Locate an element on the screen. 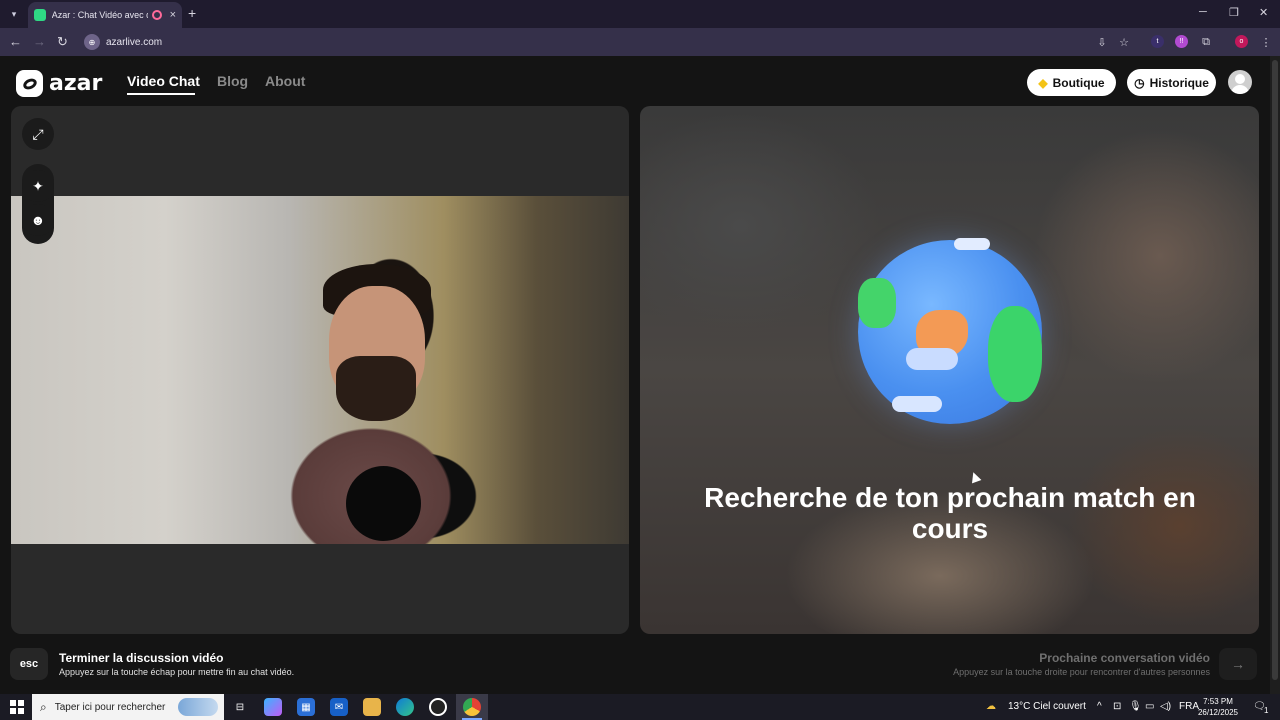 The height and width of the screenshot is (720, 1280). new-tab-button: + is located at coordinates (192, 13).